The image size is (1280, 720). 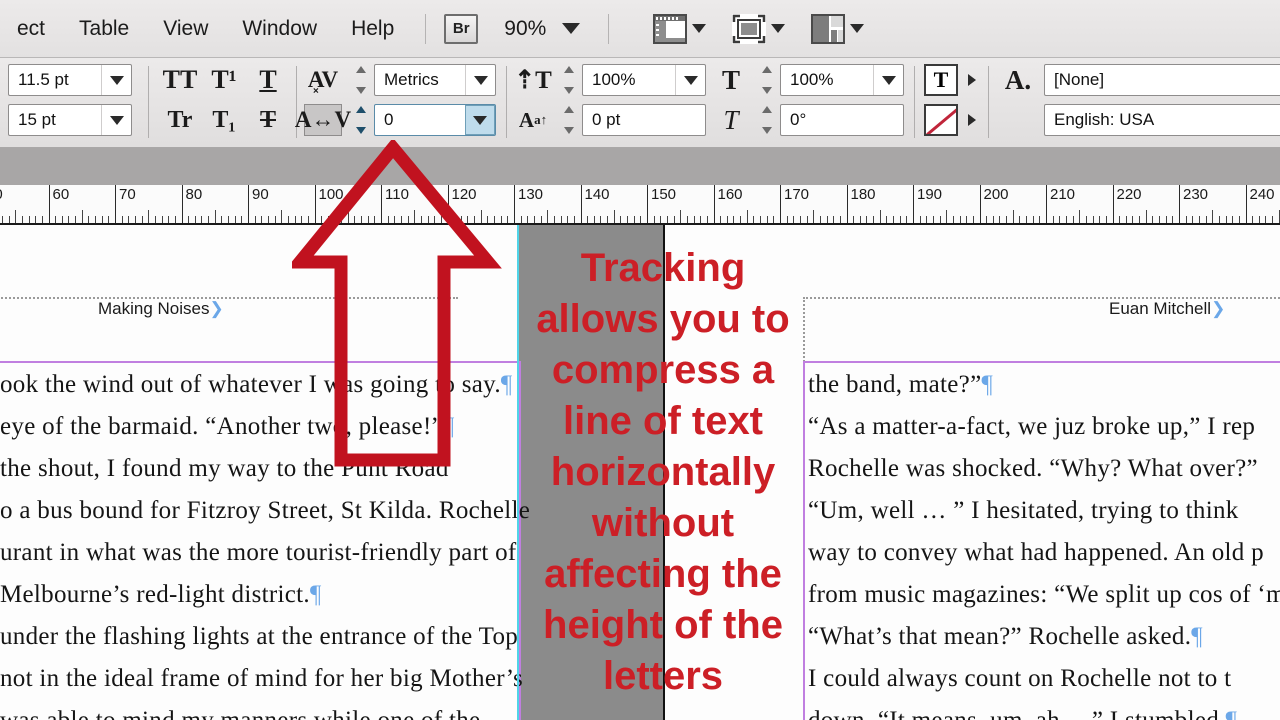 I want to click on horizontal-scale-stepper, so click(x=766, y=80).